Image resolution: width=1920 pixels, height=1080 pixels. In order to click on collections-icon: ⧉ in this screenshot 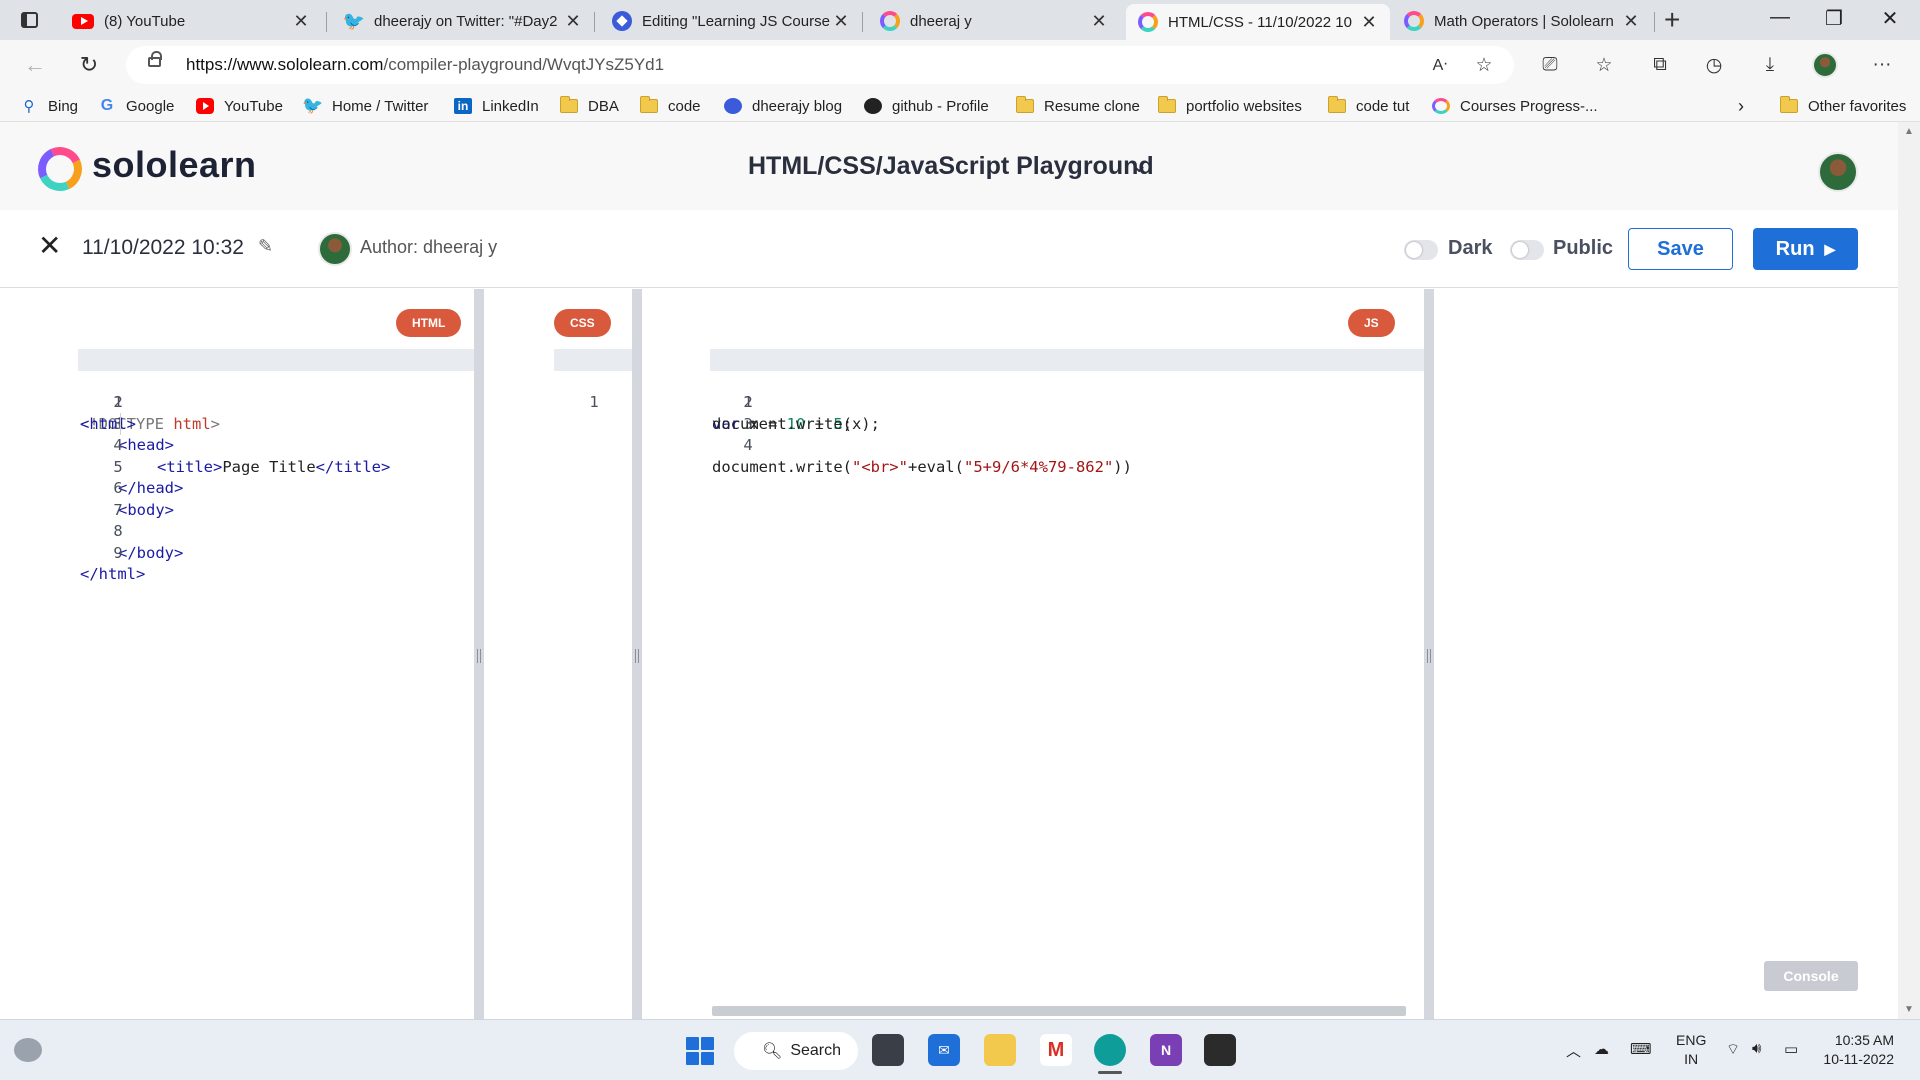, I will do `click(1660, 65)`.